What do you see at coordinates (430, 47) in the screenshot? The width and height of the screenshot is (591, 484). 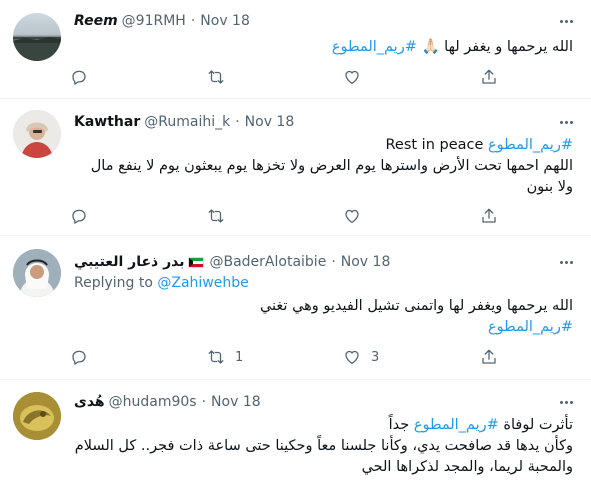 I see `pray-emoji: 🙏🏻` at bounding box center [430, 47].